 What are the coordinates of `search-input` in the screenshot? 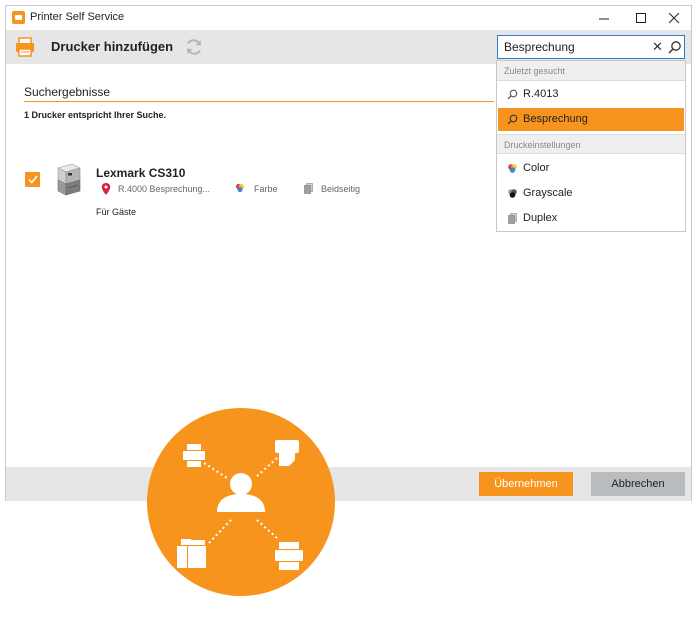 It's located at (574, 47).